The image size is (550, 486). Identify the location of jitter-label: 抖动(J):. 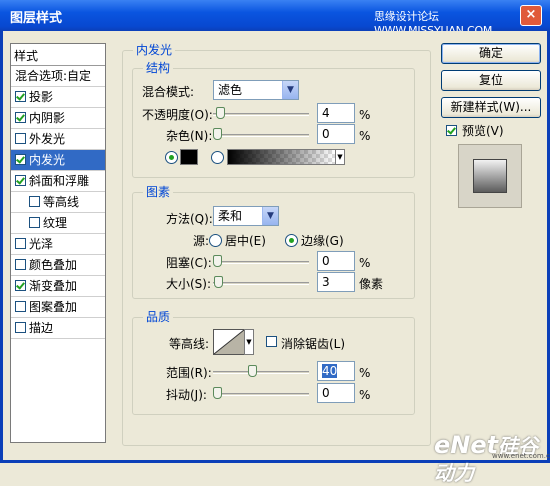
(186, 395).